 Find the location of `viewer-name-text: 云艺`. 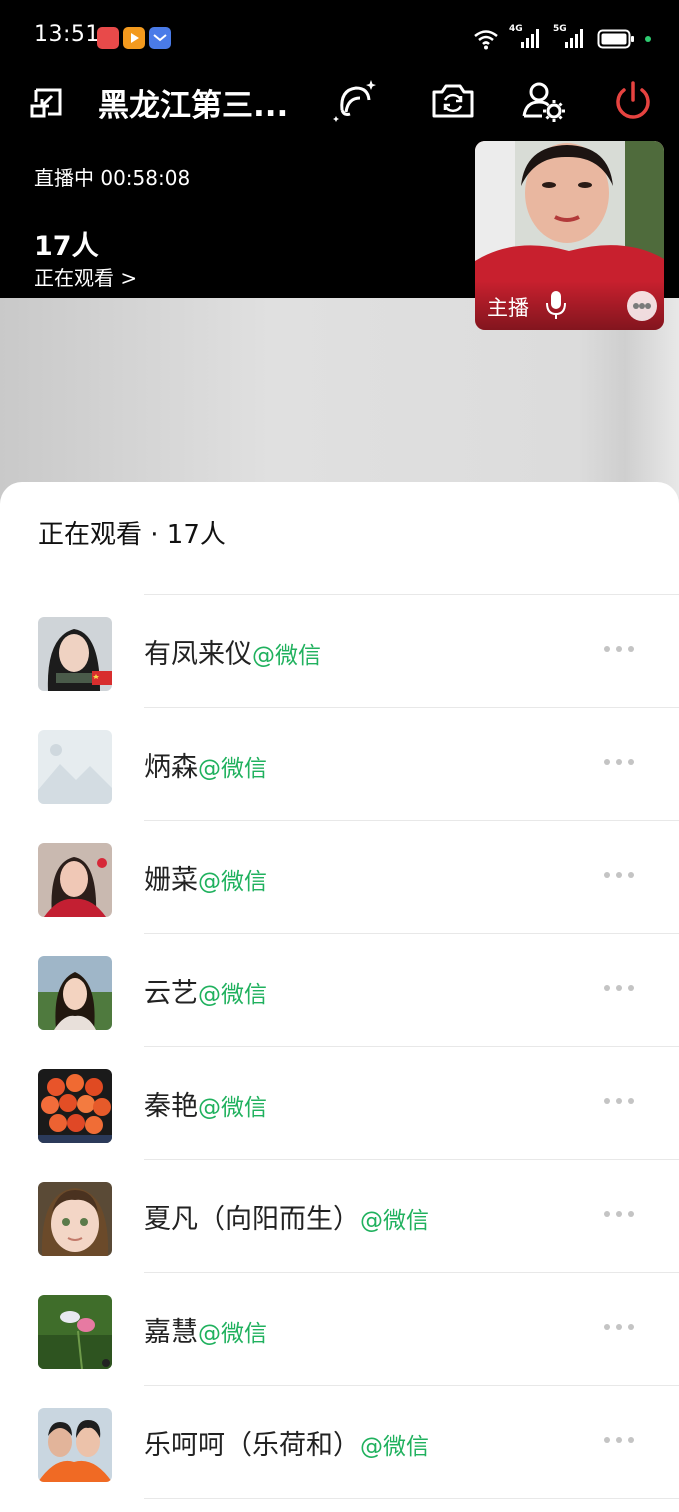

viewer-name-text: 云艺 is located at coordinates (171, 993).